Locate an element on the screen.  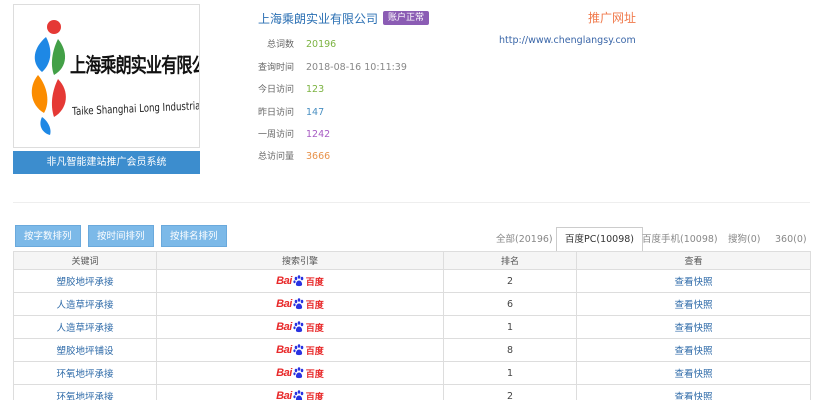
promo-url-heading: 推广网址 is located at coordinates (612, 18).